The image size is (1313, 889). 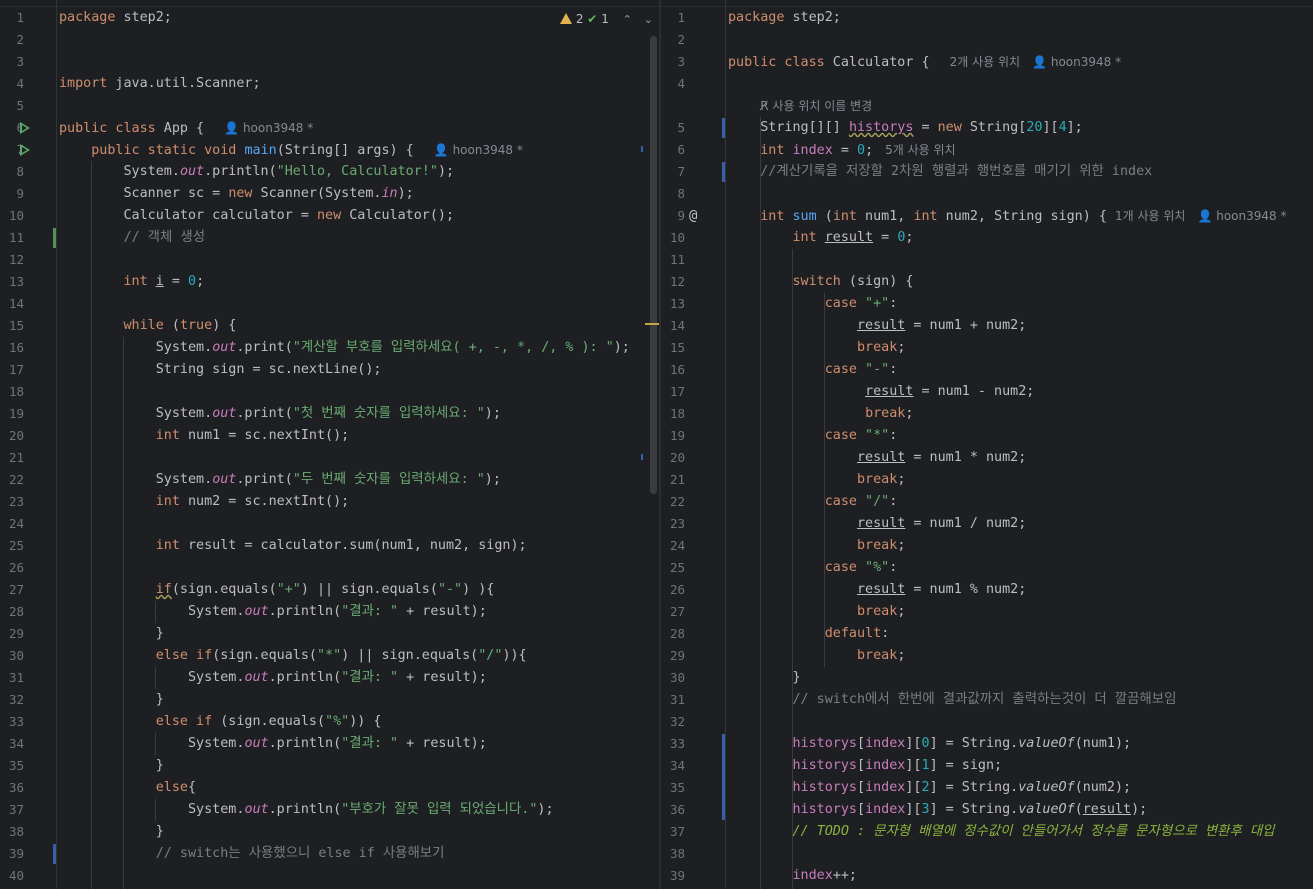 I want to click on code-line: 28 System.out.println("결과: " + result);, so click(x=329, y=612).